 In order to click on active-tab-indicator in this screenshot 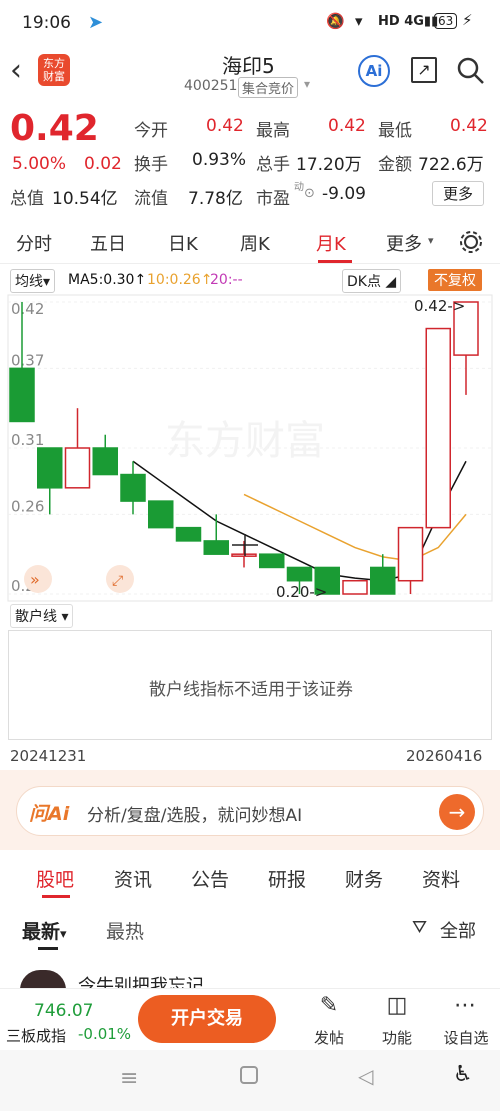, I will do `click(335, 261)`.